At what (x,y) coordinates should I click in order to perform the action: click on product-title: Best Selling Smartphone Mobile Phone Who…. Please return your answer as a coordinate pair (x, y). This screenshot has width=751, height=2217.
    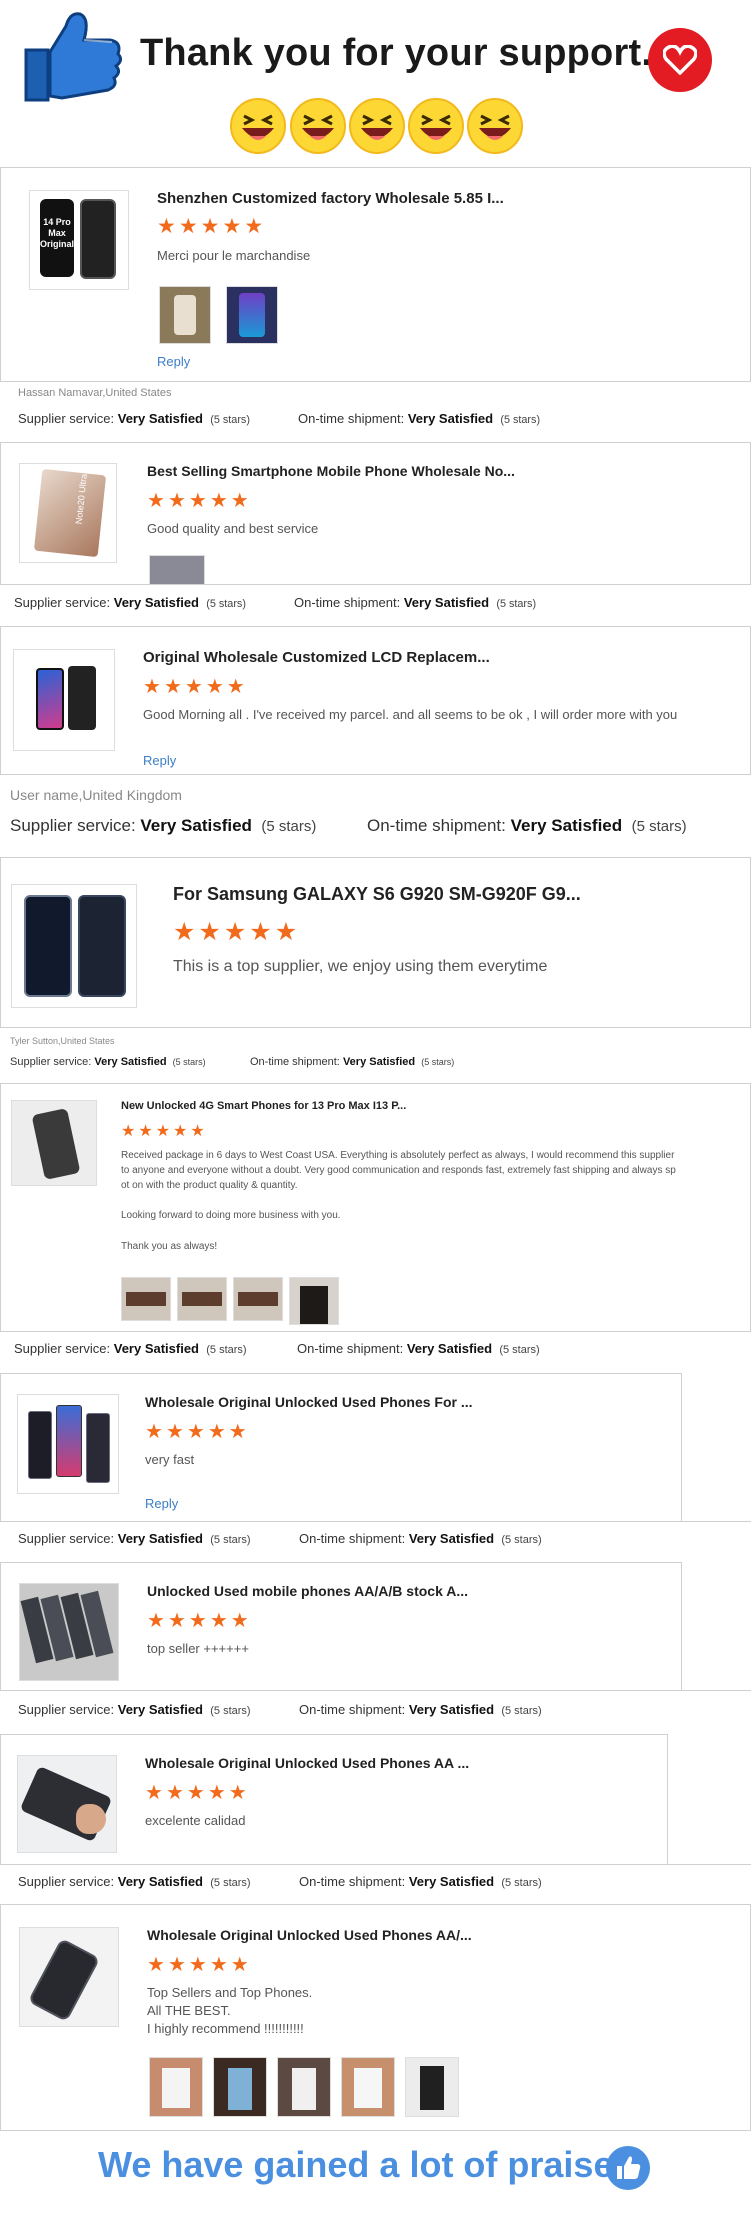
    Looking at the image, I should click on (331, 471).